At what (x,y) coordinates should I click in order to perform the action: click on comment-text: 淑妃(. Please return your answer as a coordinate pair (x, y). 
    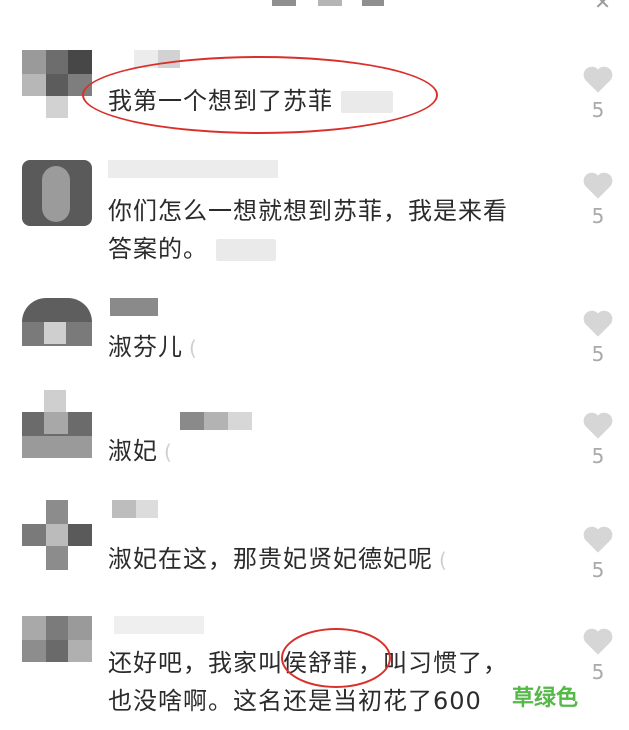
    Looking at the image, I should click on (140, 451).